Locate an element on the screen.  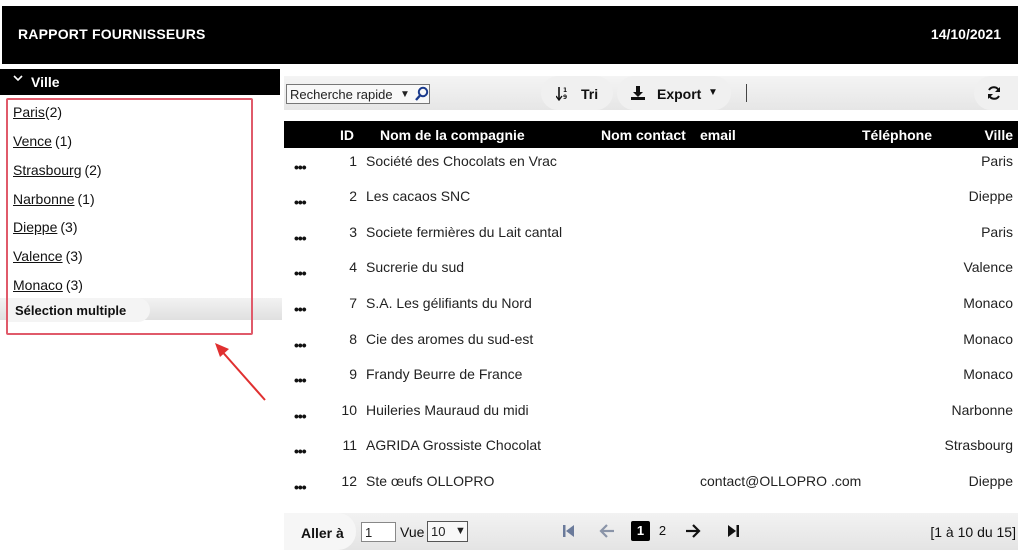
cell-company: S.A. Les gélifiants du Nord is located at coordinates (449, 303).